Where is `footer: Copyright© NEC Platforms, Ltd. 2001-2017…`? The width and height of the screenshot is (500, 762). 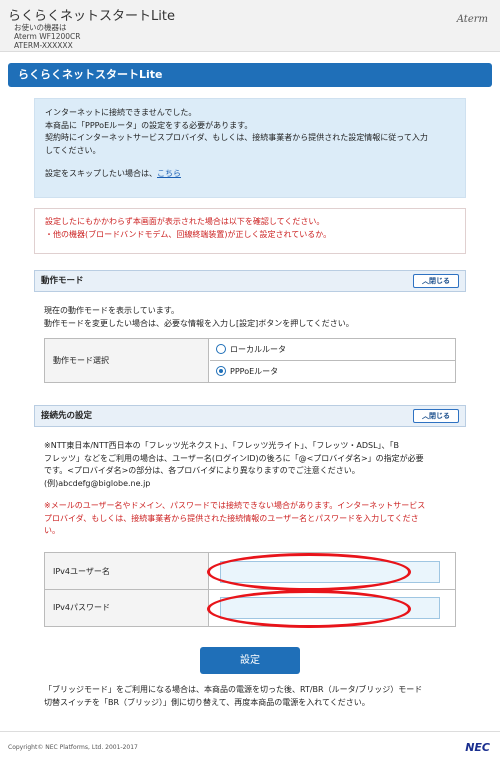
footer: Copyright© NEC Platforms, Ltd. 2001-2017… is located at coordinates (250, 746).